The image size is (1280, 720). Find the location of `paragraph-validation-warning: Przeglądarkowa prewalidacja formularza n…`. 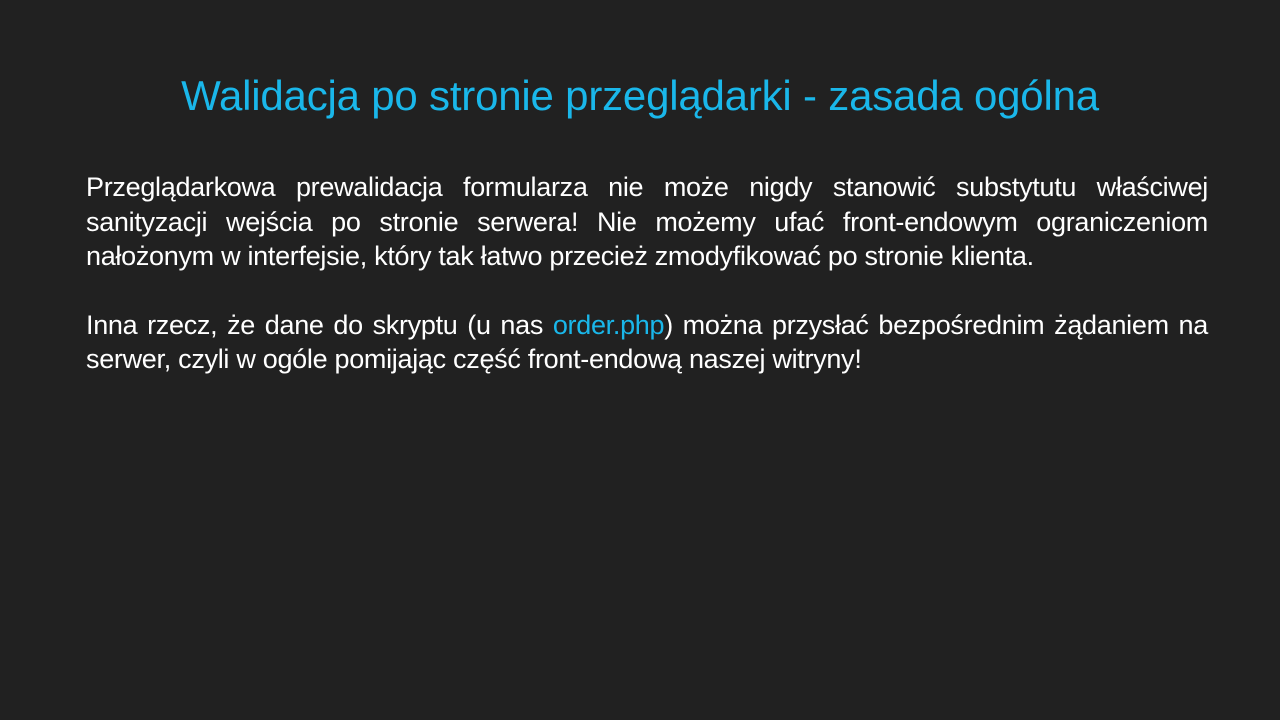

paragraph-validation-warning: Przeglądarkowa prewalidacja formularza n… is located at coordinates (647, 221).